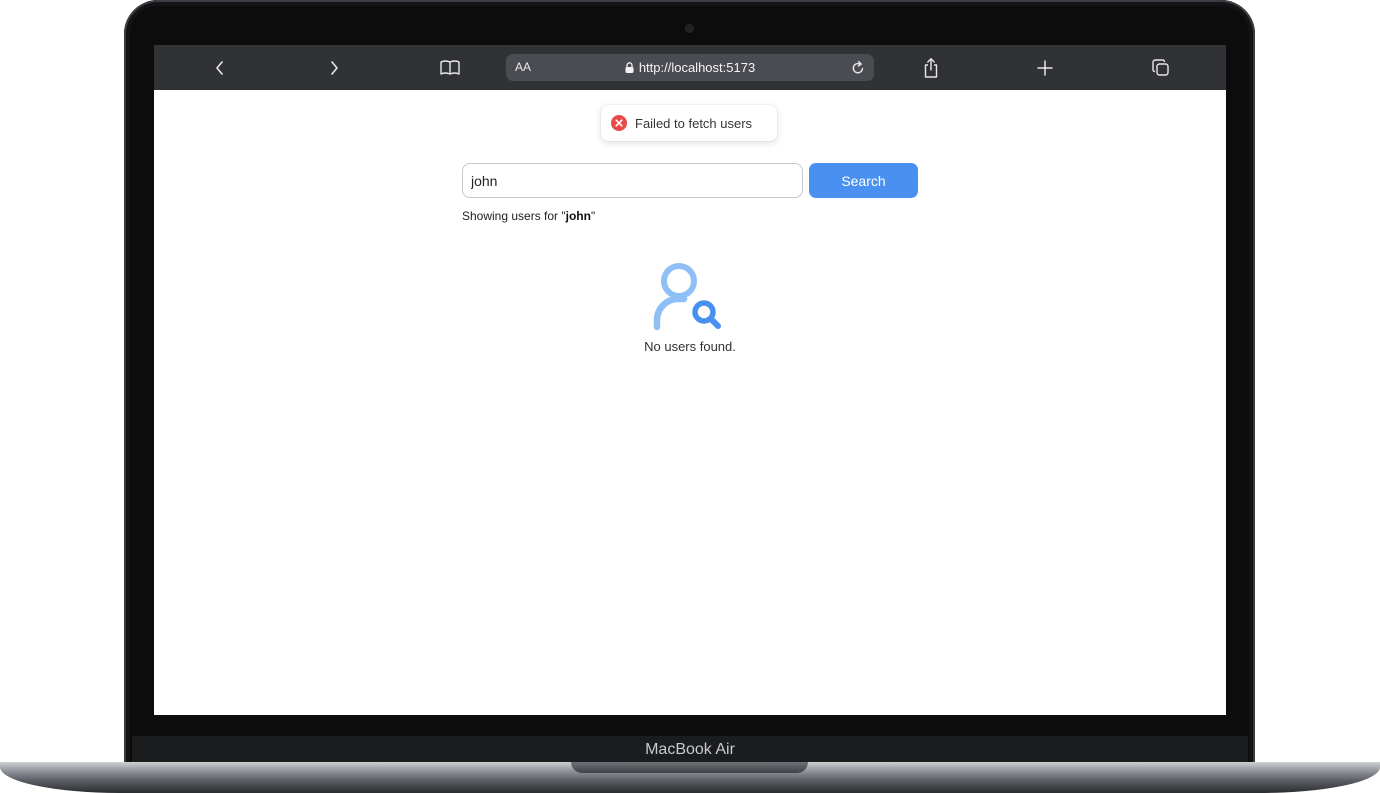 This screenshot has height=793, width=1380. I want to click on back-button, so click(220, 67).